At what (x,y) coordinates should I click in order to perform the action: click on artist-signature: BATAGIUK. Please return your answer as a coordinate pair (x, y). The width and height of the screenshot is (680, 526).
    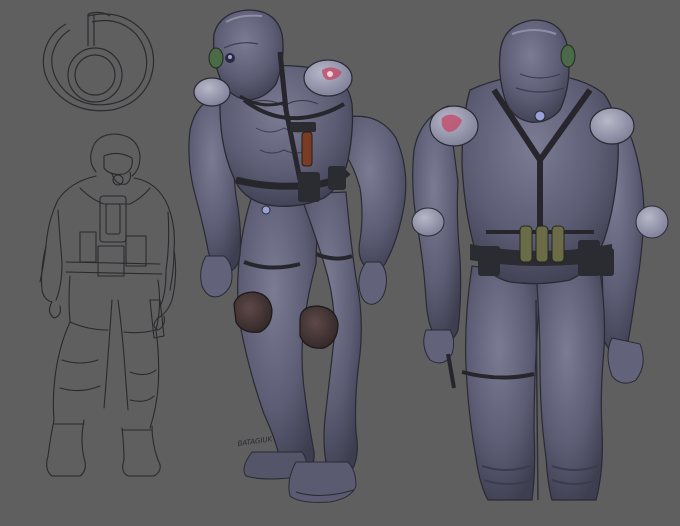
    Looking at the image, I should click on (255, 441).